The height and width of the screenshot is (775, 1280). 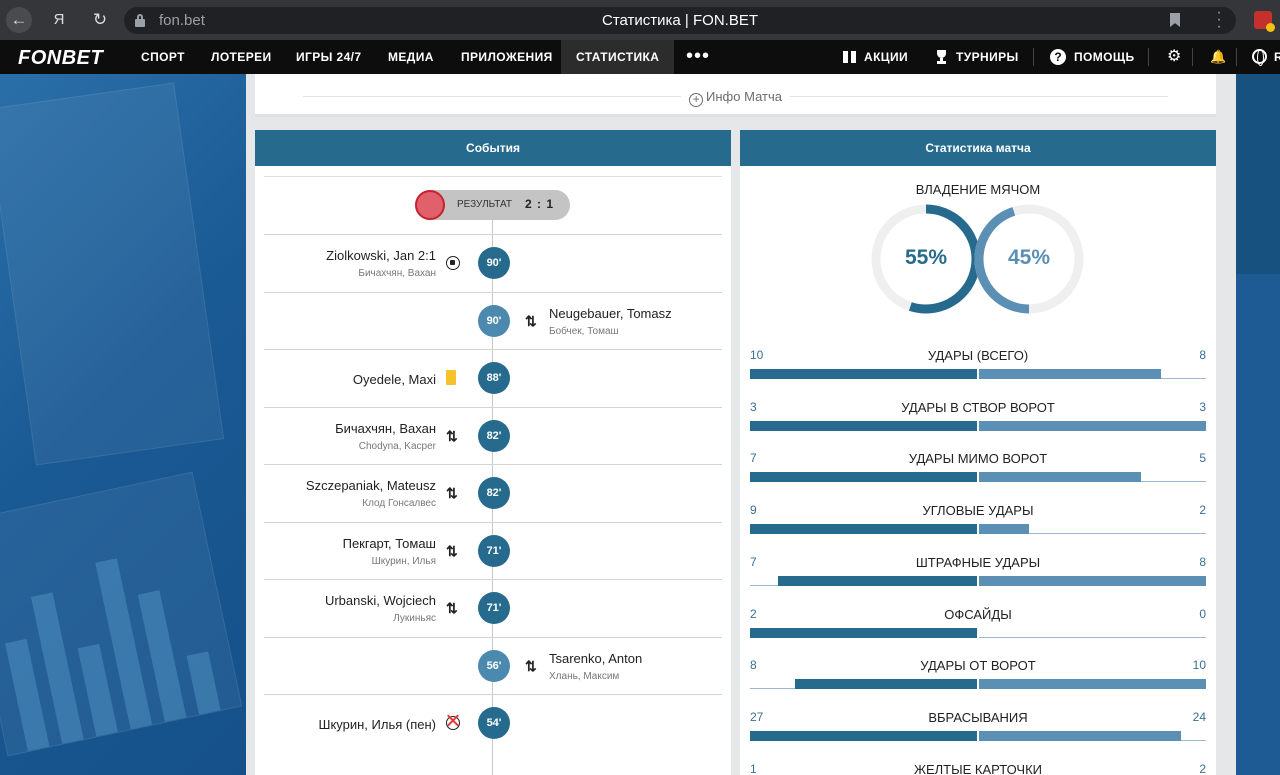 What do you see at coordinates (1259, 57) in the screenshot?
I see `globe-icon` at bounding box center [1259, 57].